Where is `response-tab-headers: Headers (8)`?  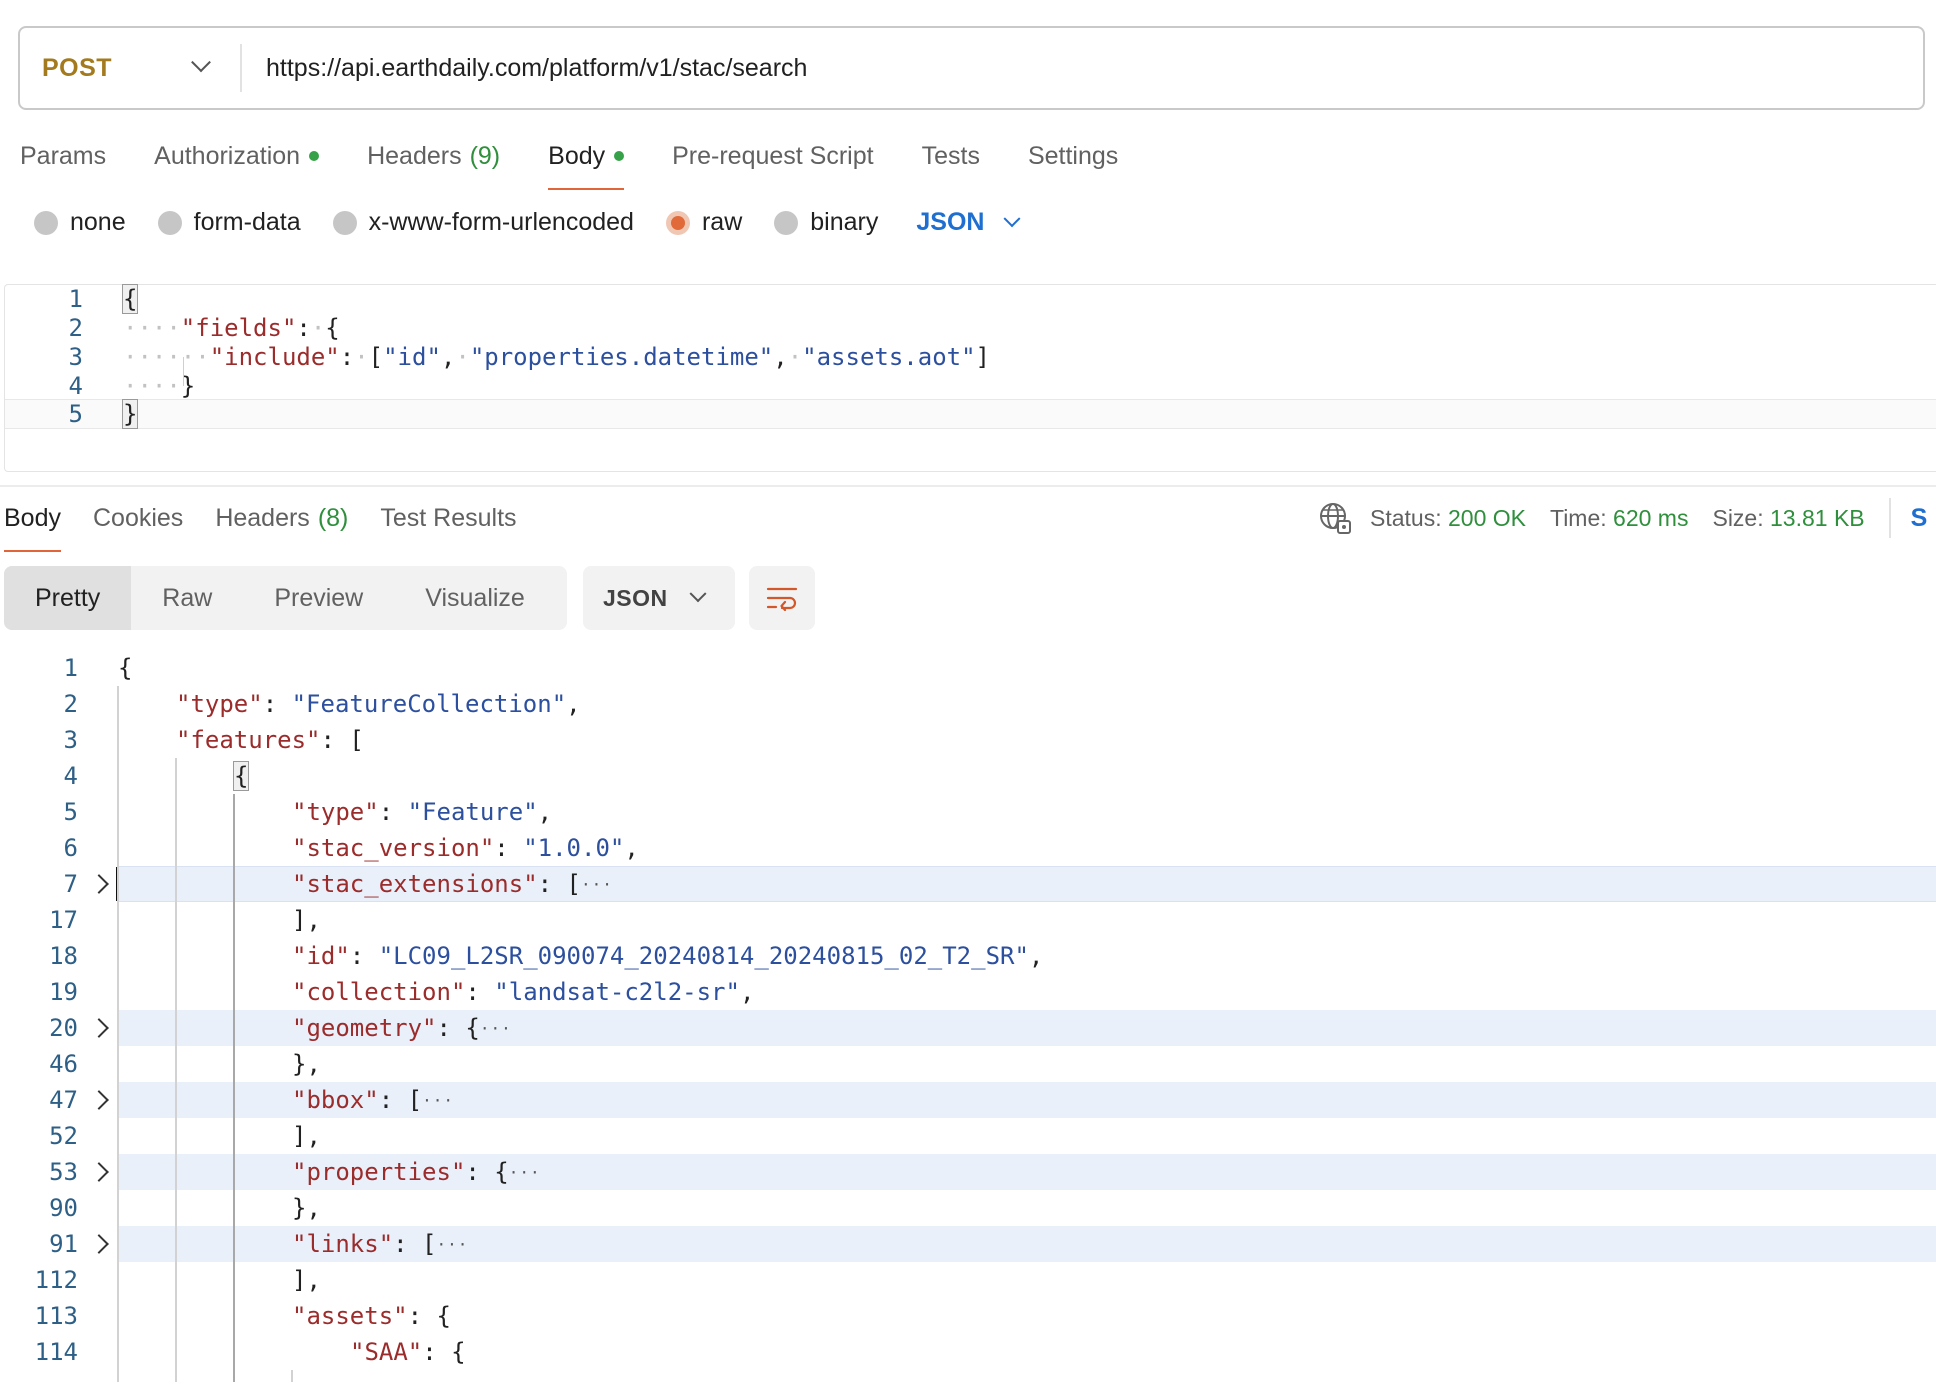 response-tab-headers: Headers (8) is located at coordinates (281, 518).